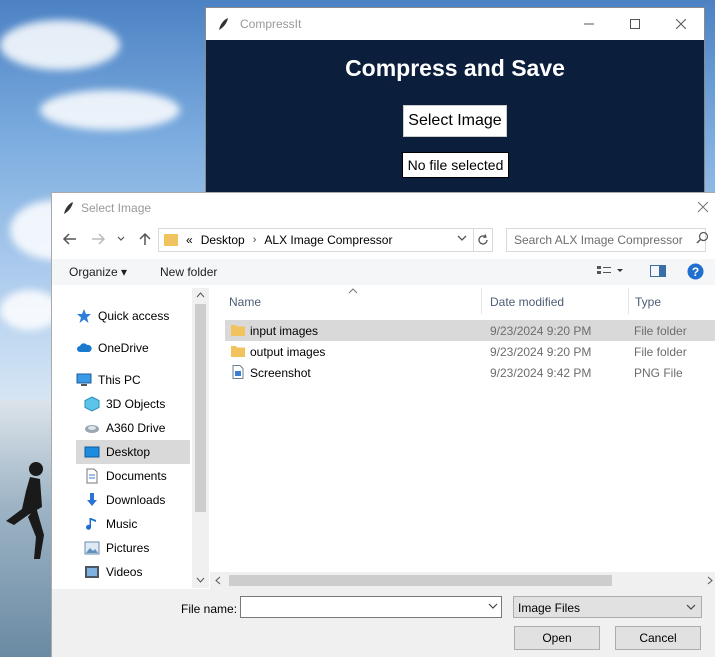 The width and height of the screenshot is (715, 657). I want to click on help-icon: ?, so click(695, 271).